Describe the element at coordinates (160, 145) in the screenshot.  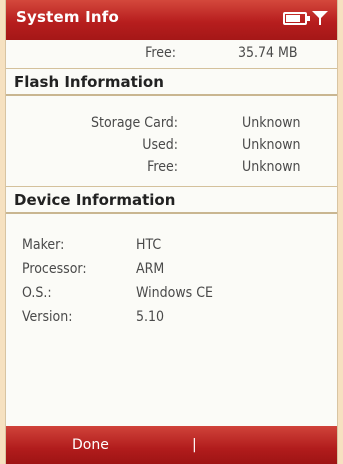
I see `flash-row-label: Used:` at that location.